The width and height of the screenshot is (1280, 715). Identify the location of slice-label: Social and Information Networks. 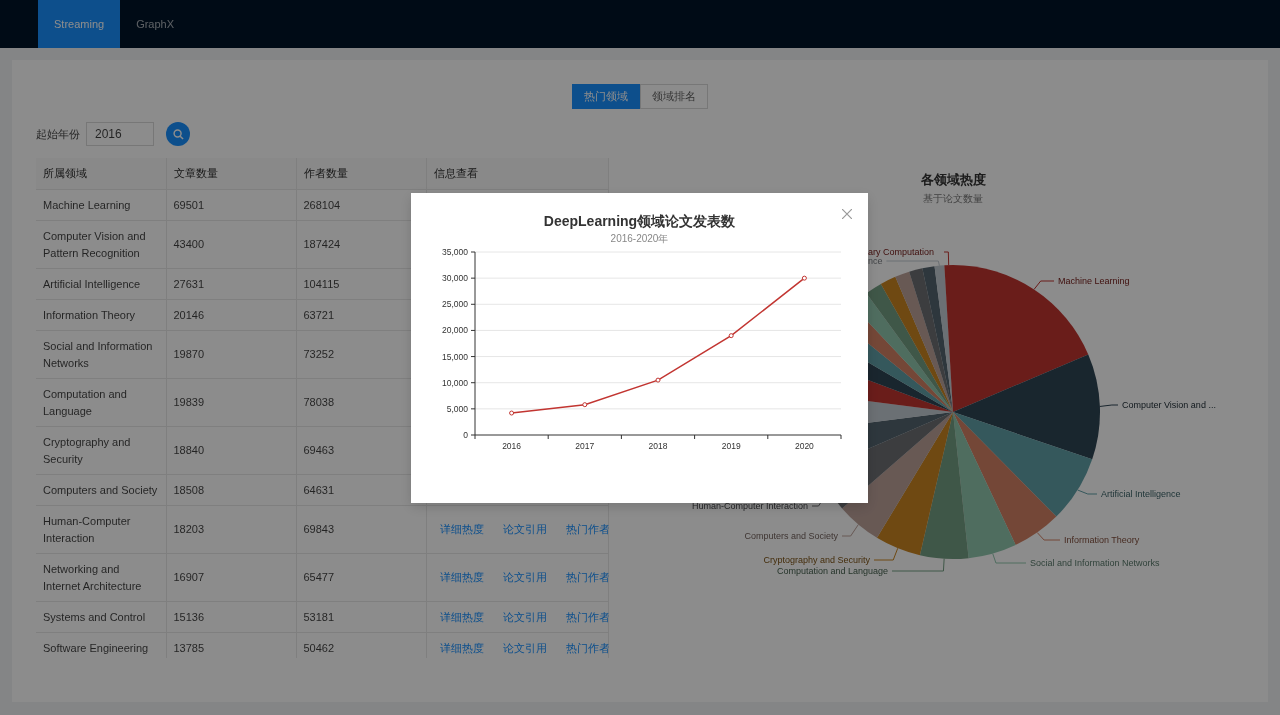
(1095, 563).